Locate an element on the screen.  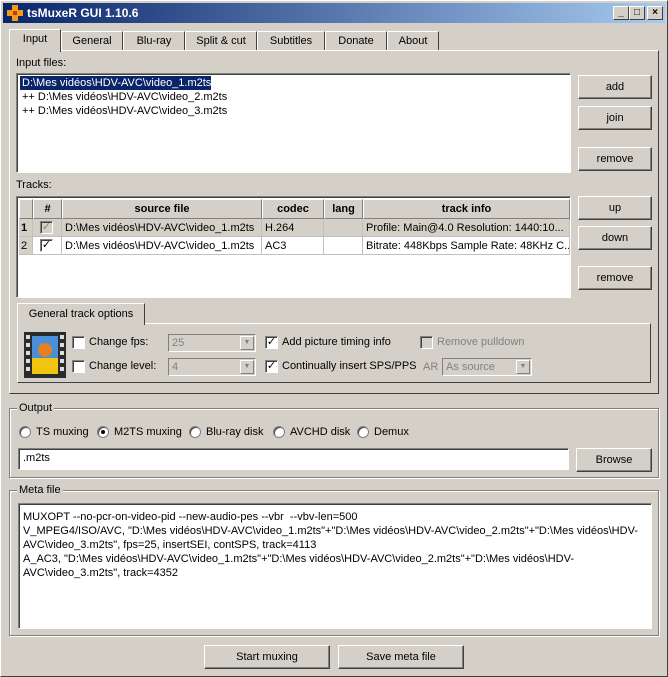
row-number: 2 is located at coordinates (26, 246).